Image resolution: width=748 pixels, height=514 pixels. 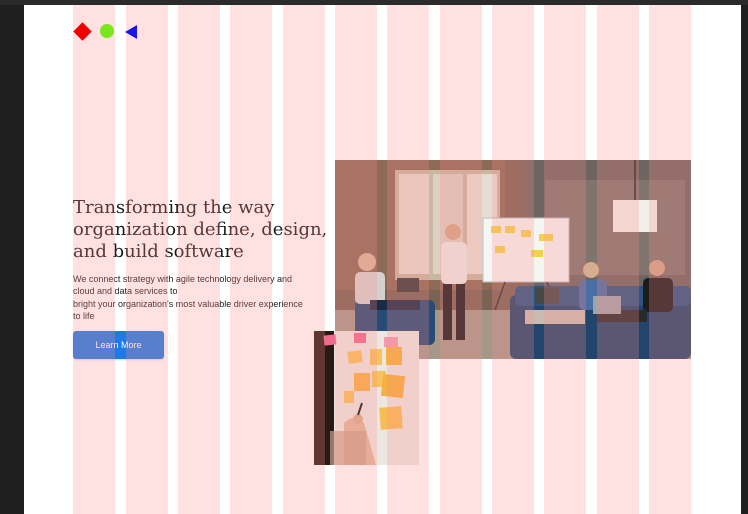 What do you see at coordinates (744, 259) in the screenshot?
I see `right-gutter` at bounding box center [744, 259].